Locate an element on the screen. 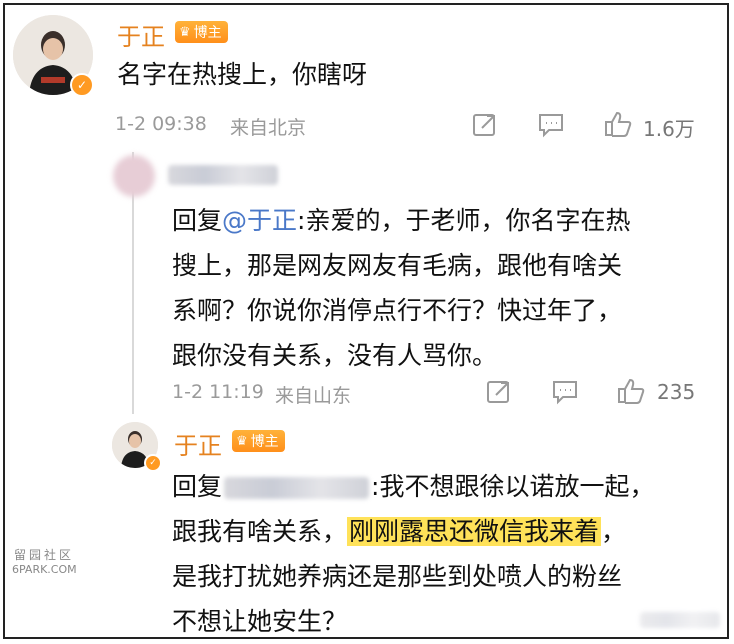 This screenshot has height=644, width=734. post-location: 来自北京 is located at coordinates (268, 128).